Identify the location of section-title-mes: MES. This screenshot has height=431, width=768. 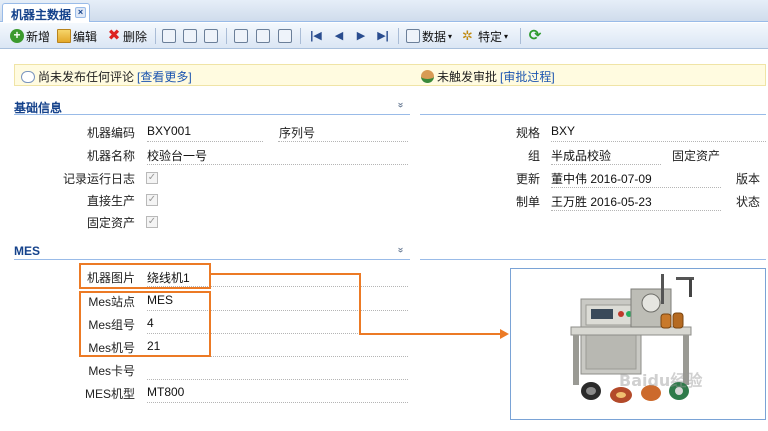
(27, 251).